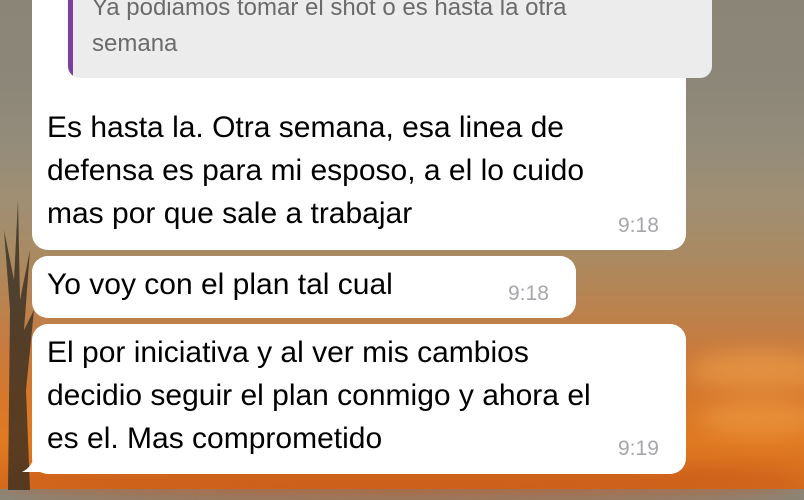  Describe the element at coordinates (70, 39) in the screenshot. I see `reply-quote-bar` at that location.